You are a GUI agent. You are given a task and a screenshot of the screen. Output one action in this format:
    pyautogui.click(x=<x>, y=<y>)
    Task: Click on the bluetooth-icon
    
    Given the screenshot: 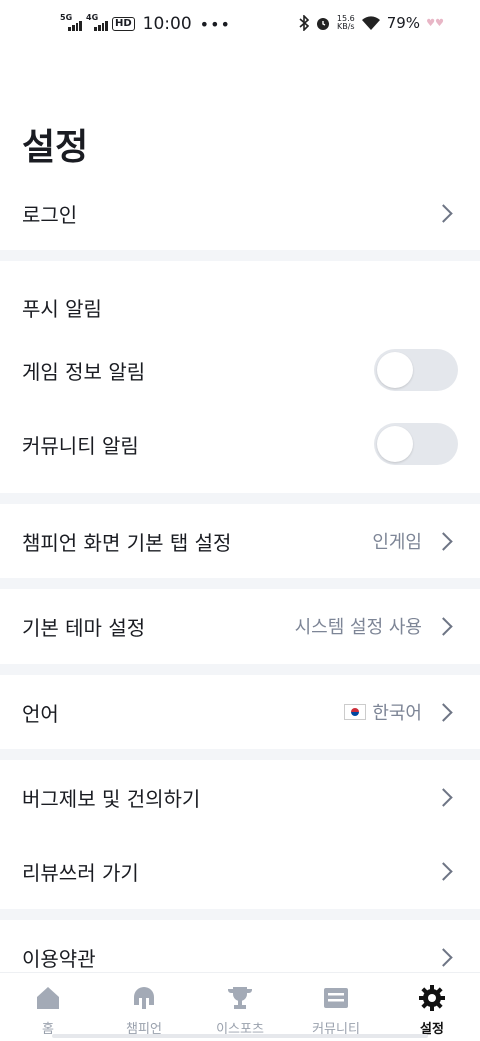 What is the action you would take?
    pyautogui.click(x=304, y=23)
    